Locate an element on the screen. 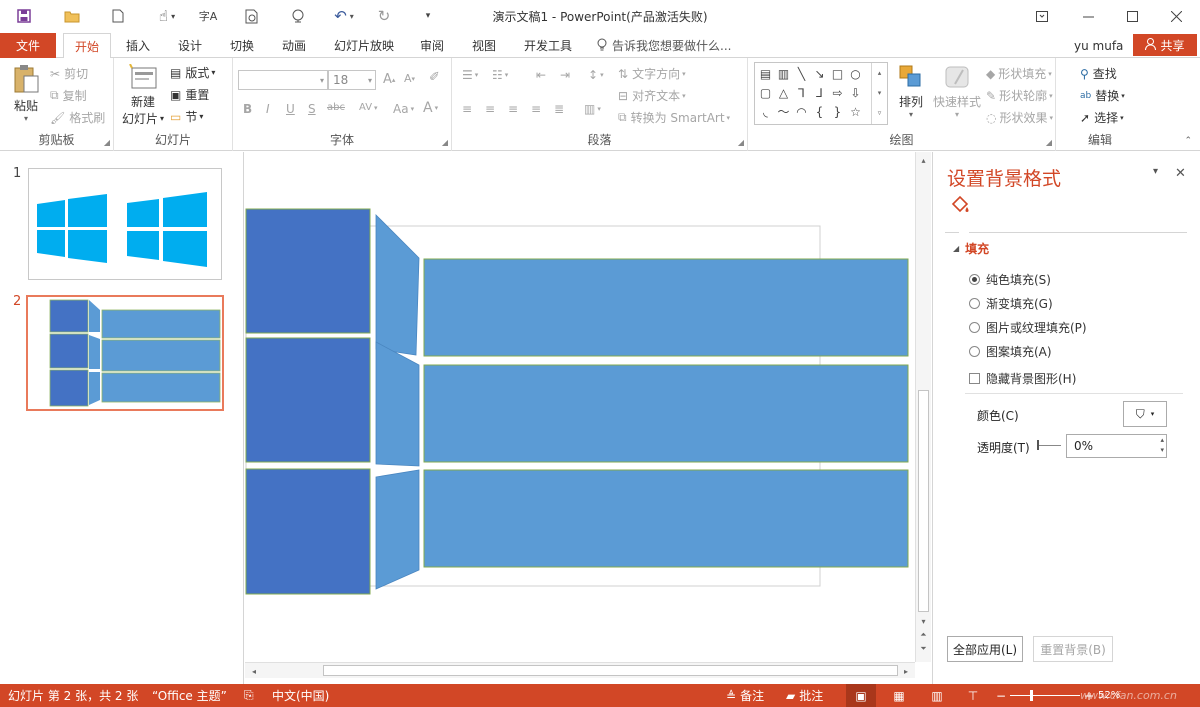 The image size is (1200, 707). paragraph-launcher-icon: ◢ is located at coordinates (741, 142).